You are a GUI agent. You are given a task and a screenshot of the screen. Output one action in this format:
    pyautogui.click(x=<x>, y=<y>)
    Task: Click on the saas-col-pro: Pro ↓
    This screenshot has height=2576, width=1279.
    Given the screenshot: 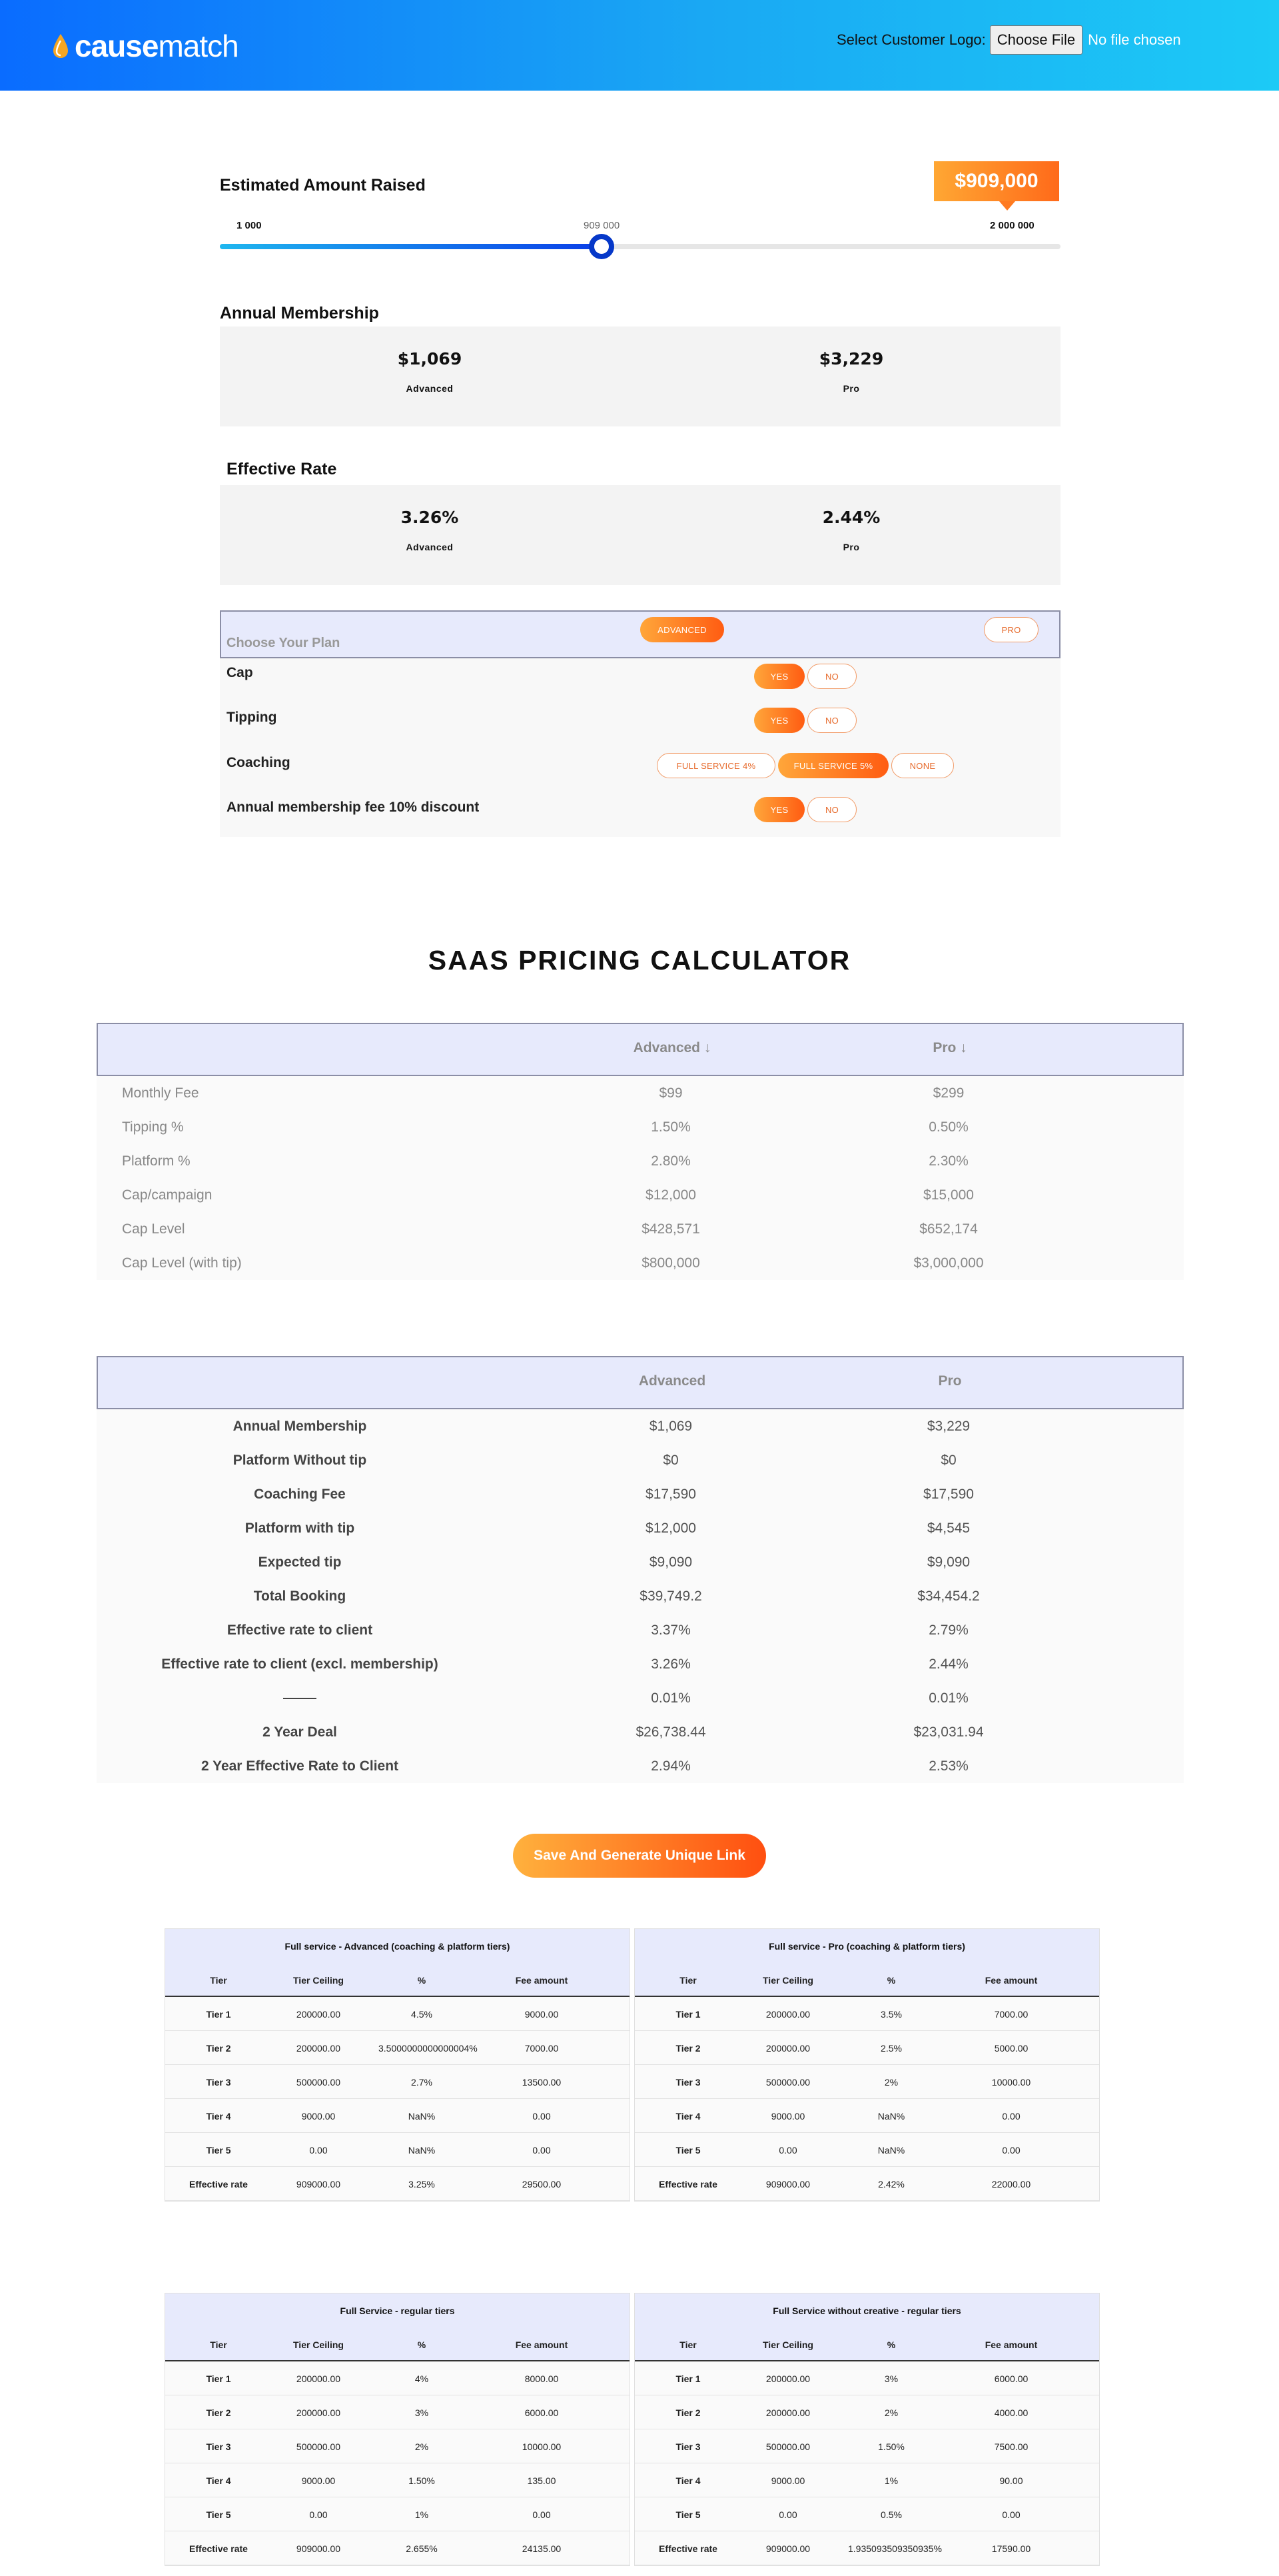 What is the action you would take?
    pyautogui.click(x=950, y=1048)
    